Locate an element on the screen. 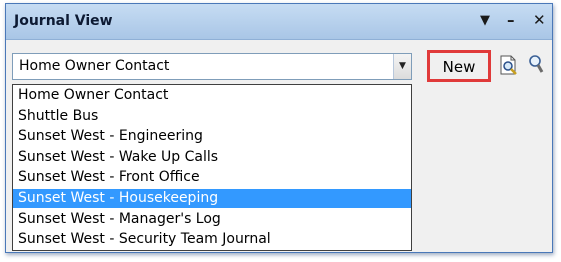  new-button-label: New is located at coordinates (459, 67).